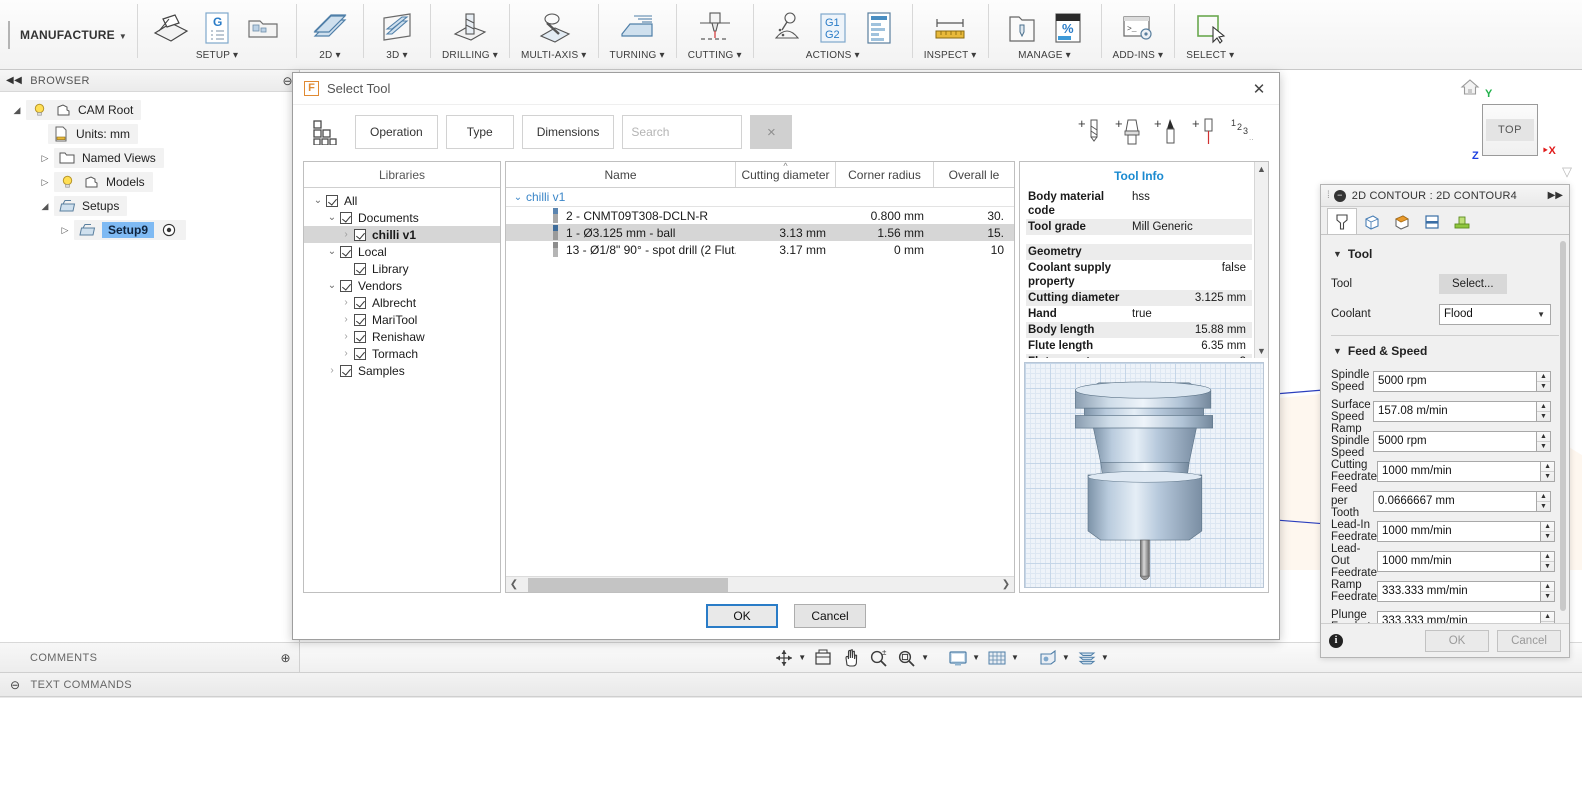 The image size is (1582, 799). Describe the element at coordinates (17, 110) in the screenshot. I see `expand-arrow-icon: ◢` at that location.